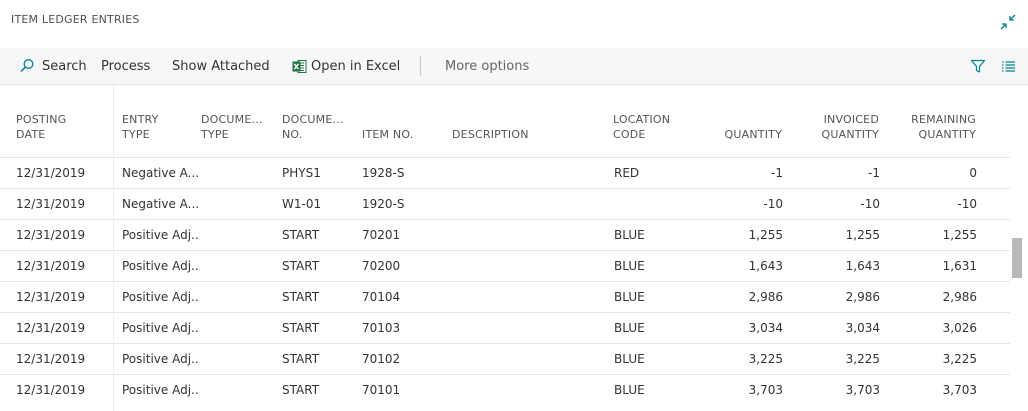 The width and height of the screenshot is (1028, 411). I want to click on show-attached-label: Show Attached, so click(221, 66).